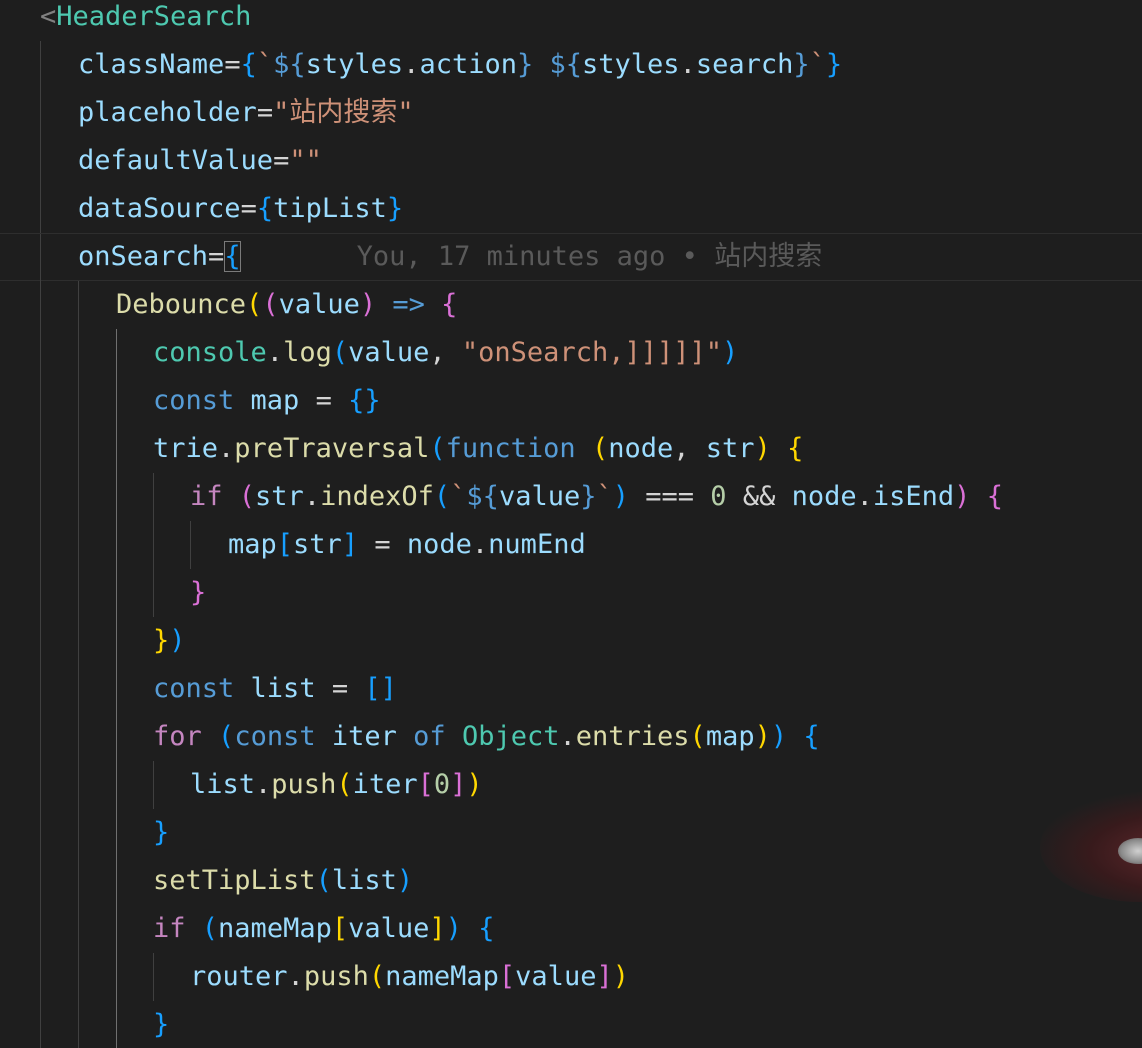 This screenshot has width=1142, height=1048. What do you see at coordinates (210, 352) in the screenshot?
I see `code-token: console` at bounding box center [210, 352].